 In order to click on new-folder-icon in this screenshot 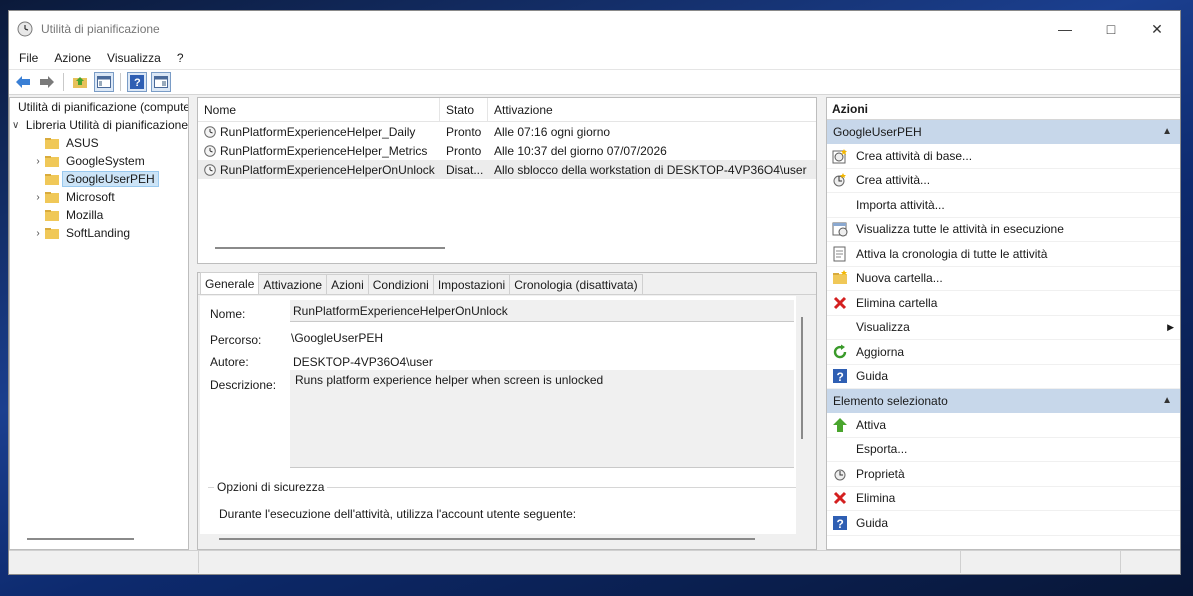, I will do `click(840, 278)`.